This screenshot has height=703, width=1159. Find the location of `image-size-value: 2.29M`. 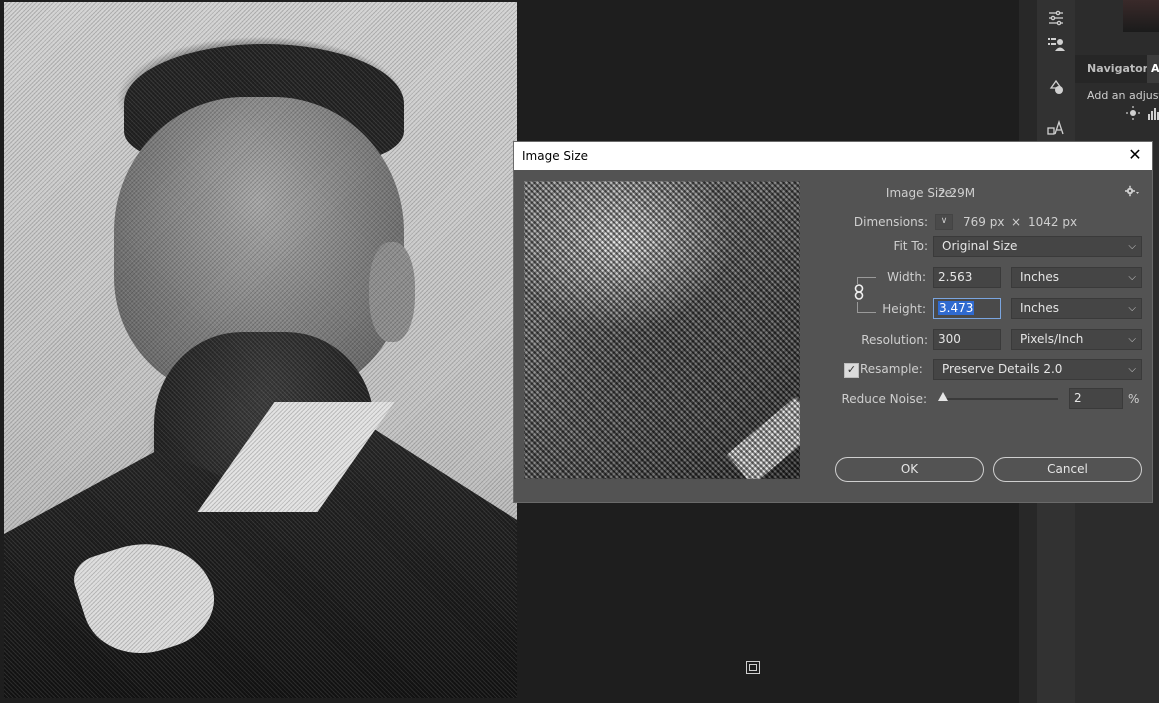

image-size-value: 2.29M is located at coordinates (957, 193).